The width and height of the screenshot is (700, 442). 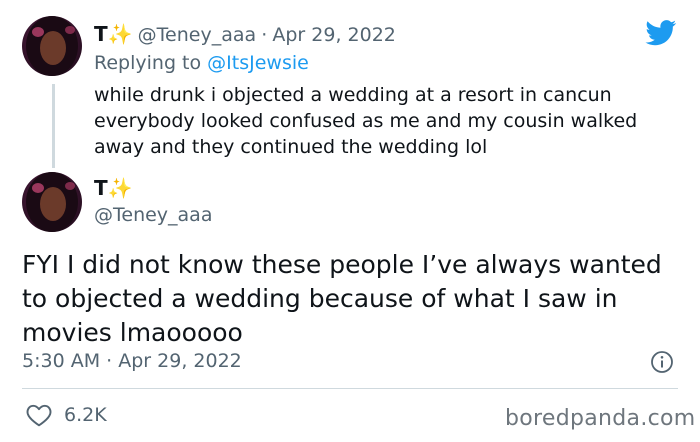 What do you see at coordinates (52, 202) in the screenshot?
I see `avatar-main` at bounding box center [52, 202].